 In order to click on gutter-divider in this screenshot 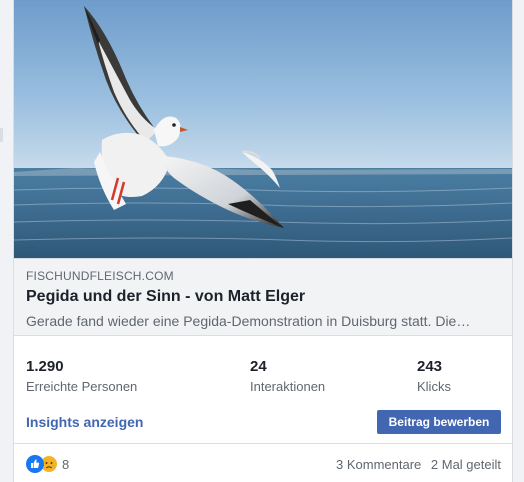, I will do `click(1, 135)`.